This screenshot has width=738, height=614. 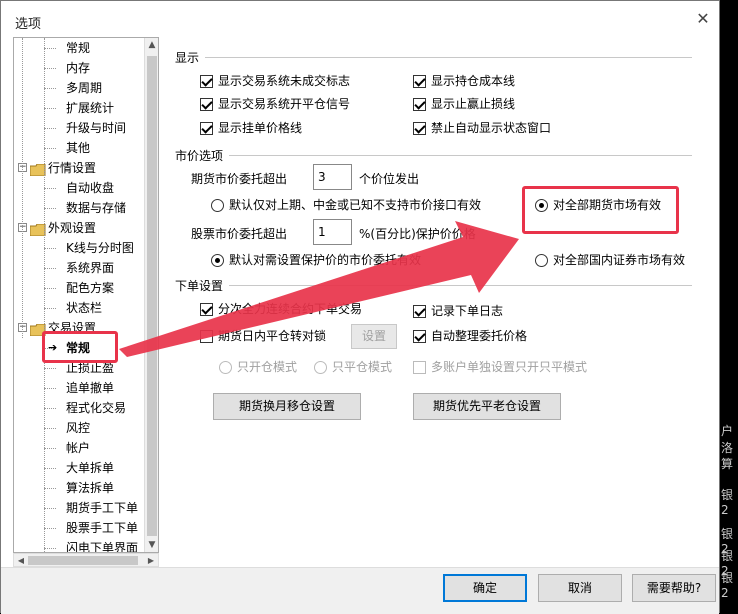 I want to click on tree-item-label: 常规, so click(x=78, y=48).